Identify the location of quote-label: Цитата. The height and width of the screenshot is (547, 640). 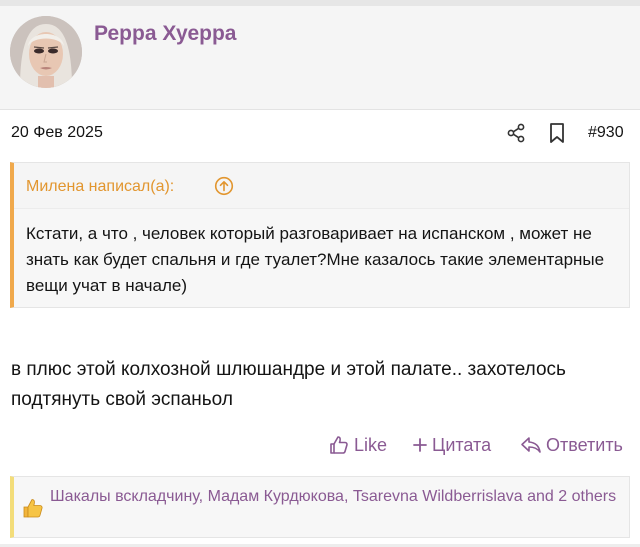
(462, 444).